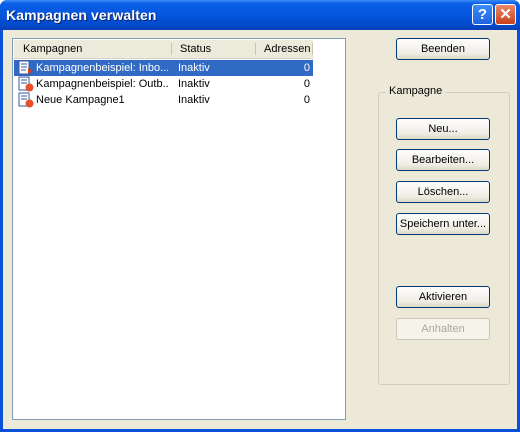 The height and width of the screenshot is (432, 520). What do you see at coordinates (81, 15) in the screenshot?
I see `window-title: Kampagnen verwalten` at bounding box center [81, 15].